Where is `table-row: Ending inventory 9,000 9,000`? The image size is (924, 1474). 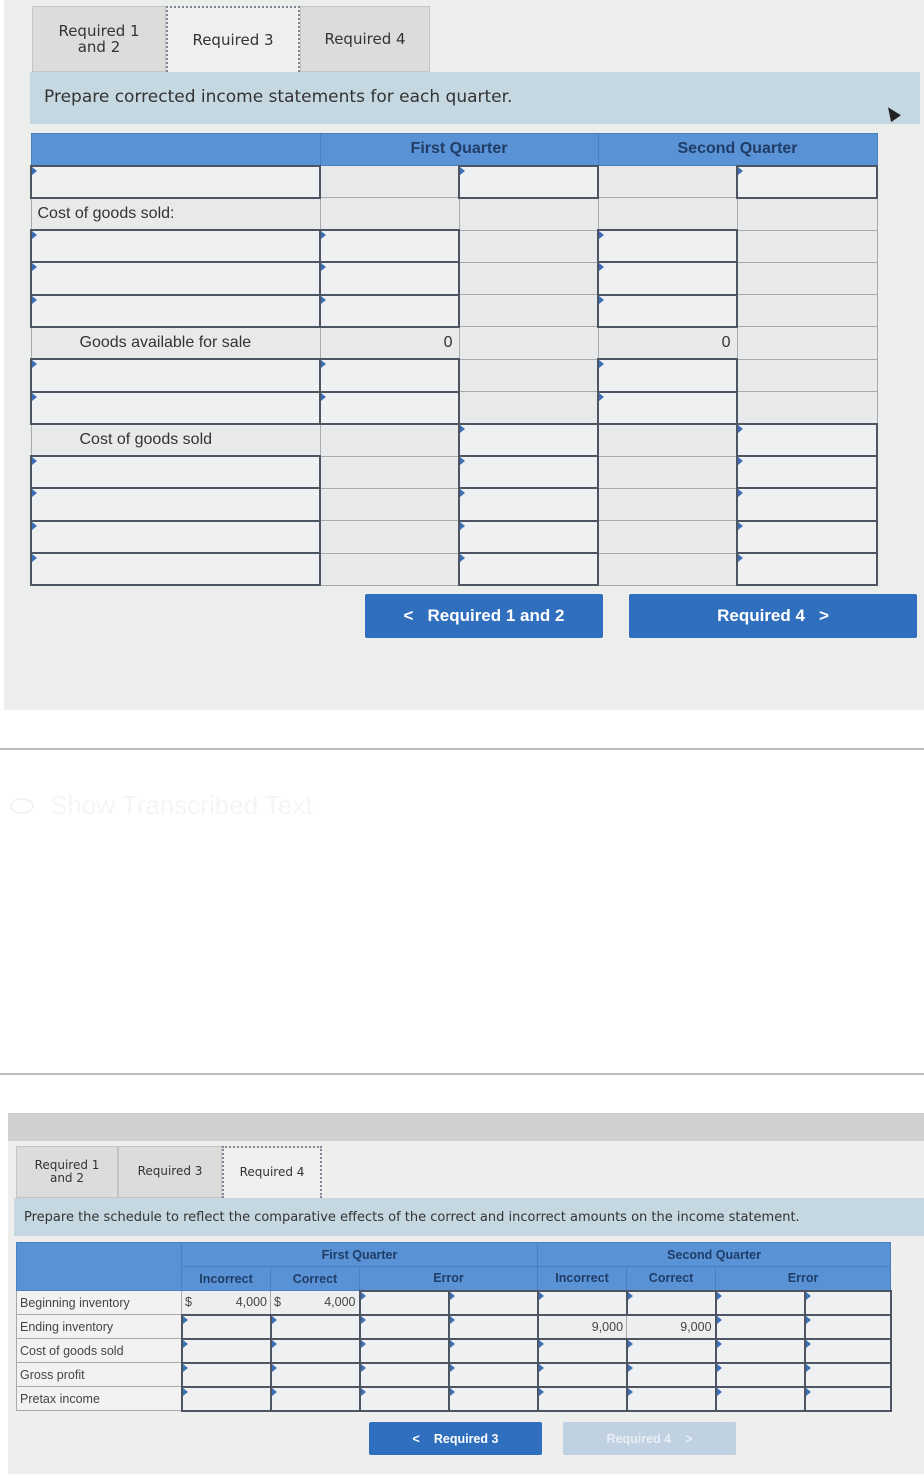
table-row: Ending inventory 9,000 9,000 is located at coordinates (454, 1326).